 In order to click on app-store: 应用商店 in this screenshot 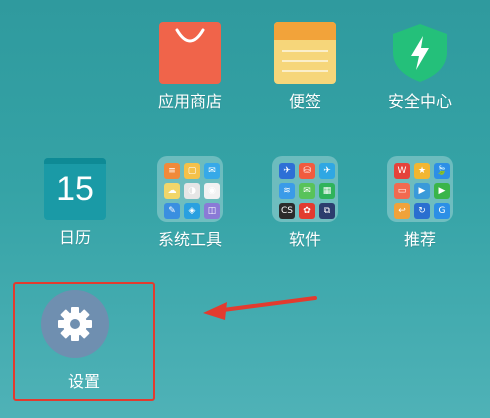, I will do `click(190, 67)`.